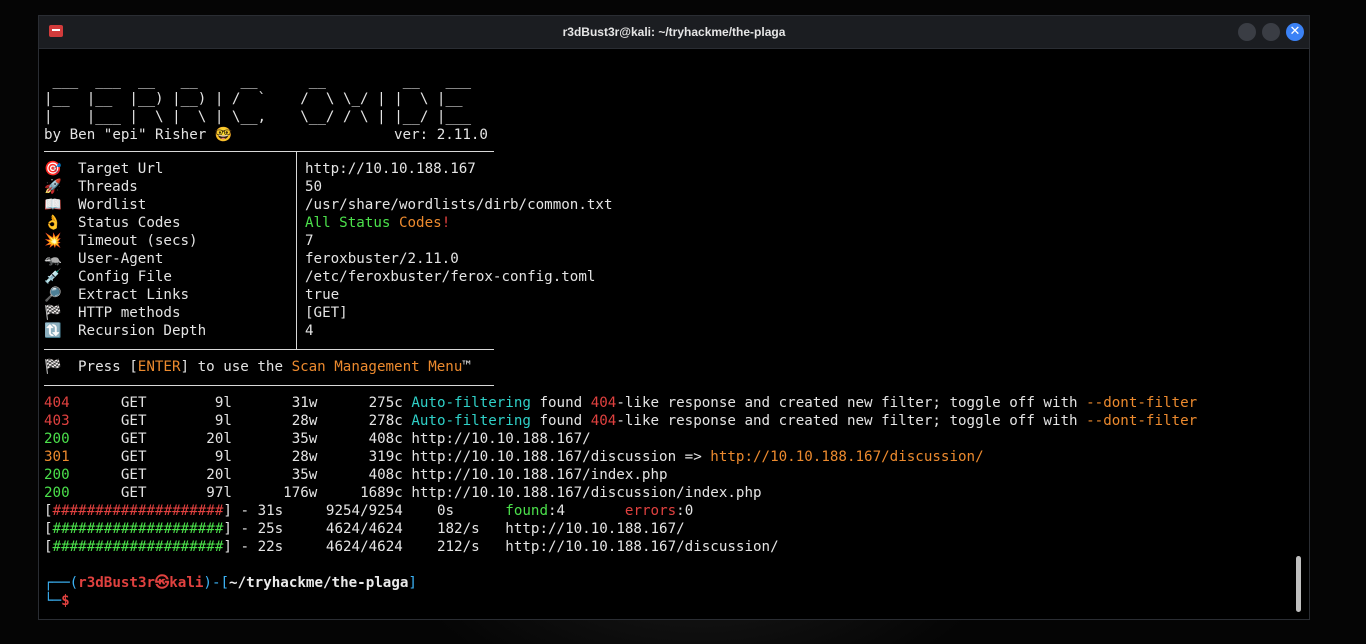  What do you see at coordinates (53, 259) in the screenshot?
I see `badger-icon: 🦡` at bounding box center [53, 259].